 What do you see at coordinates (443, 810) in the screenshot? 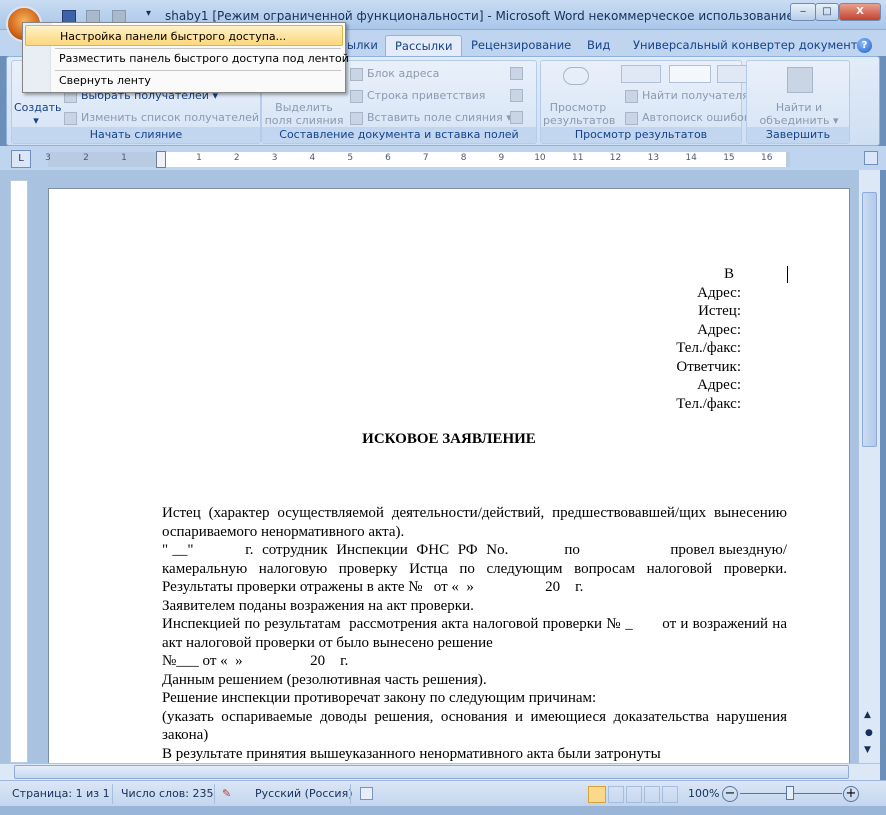
I see `window-frame-bottom` at bounding box center [443, 810].